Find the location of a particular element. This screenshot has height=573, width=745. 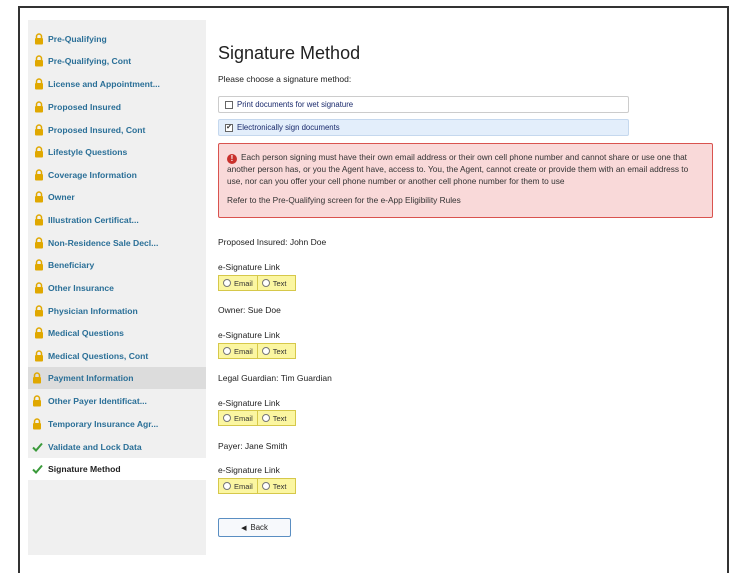

option-wet-signature: Print documents for wet signature is located at coordinates (423, 104).